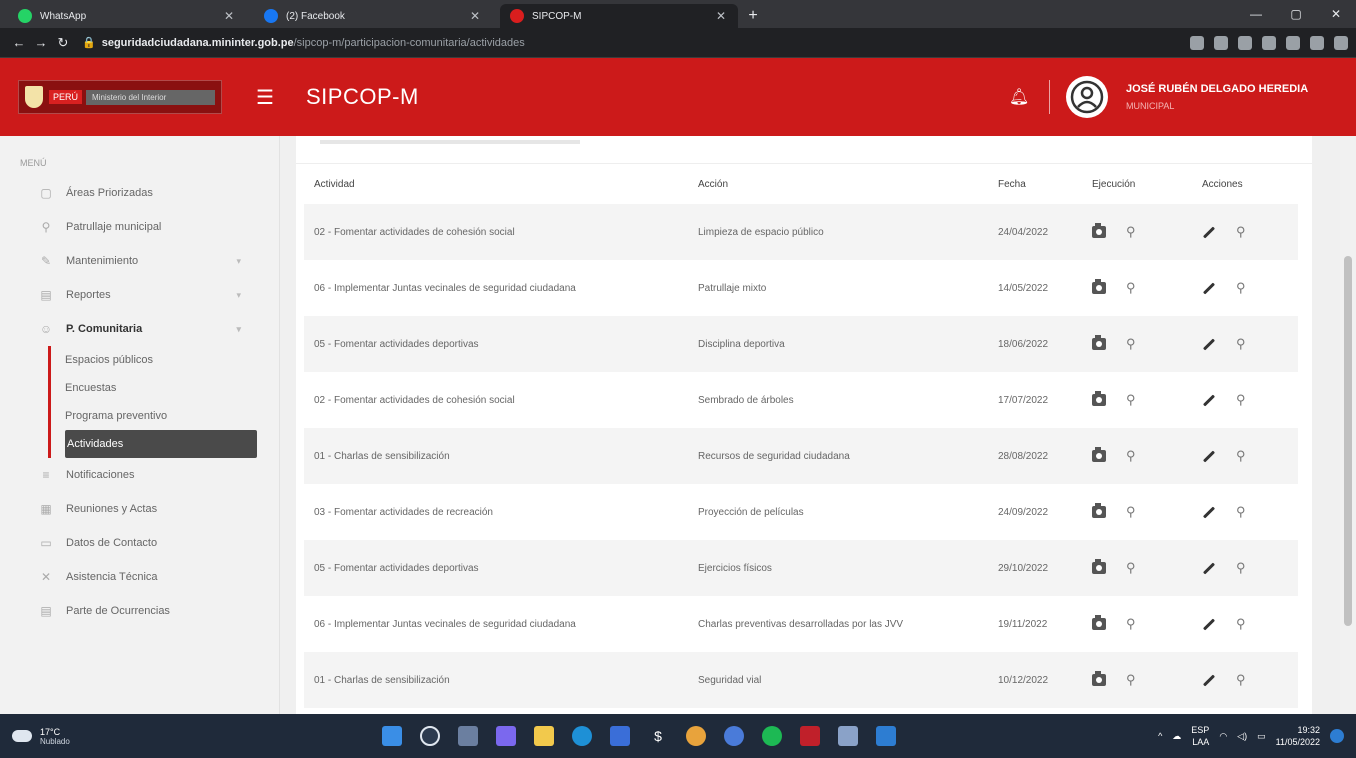 The width and height of the screenshot is (1356, 758). I want to click on forward-button: →, so click(41, 42).